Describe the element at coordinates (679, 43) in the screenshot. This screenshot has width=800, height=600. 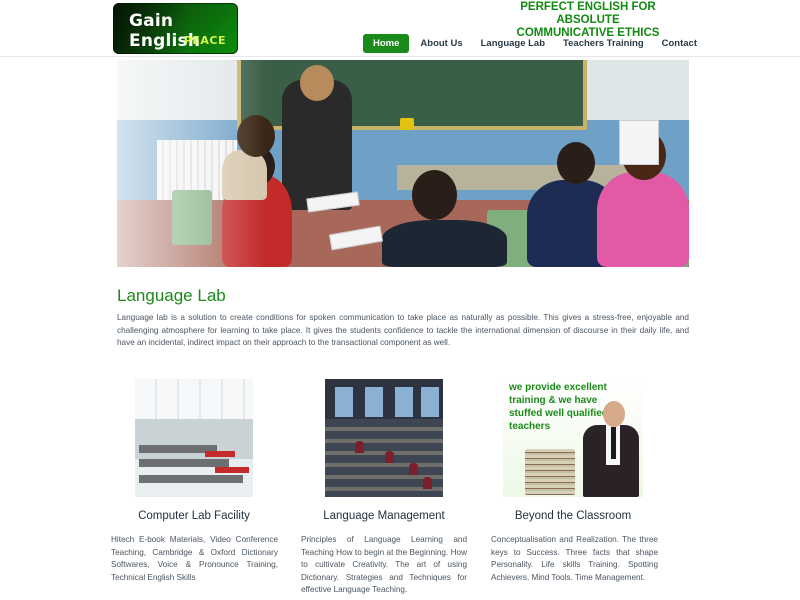
I see `nav-contact: Contact` at that location.